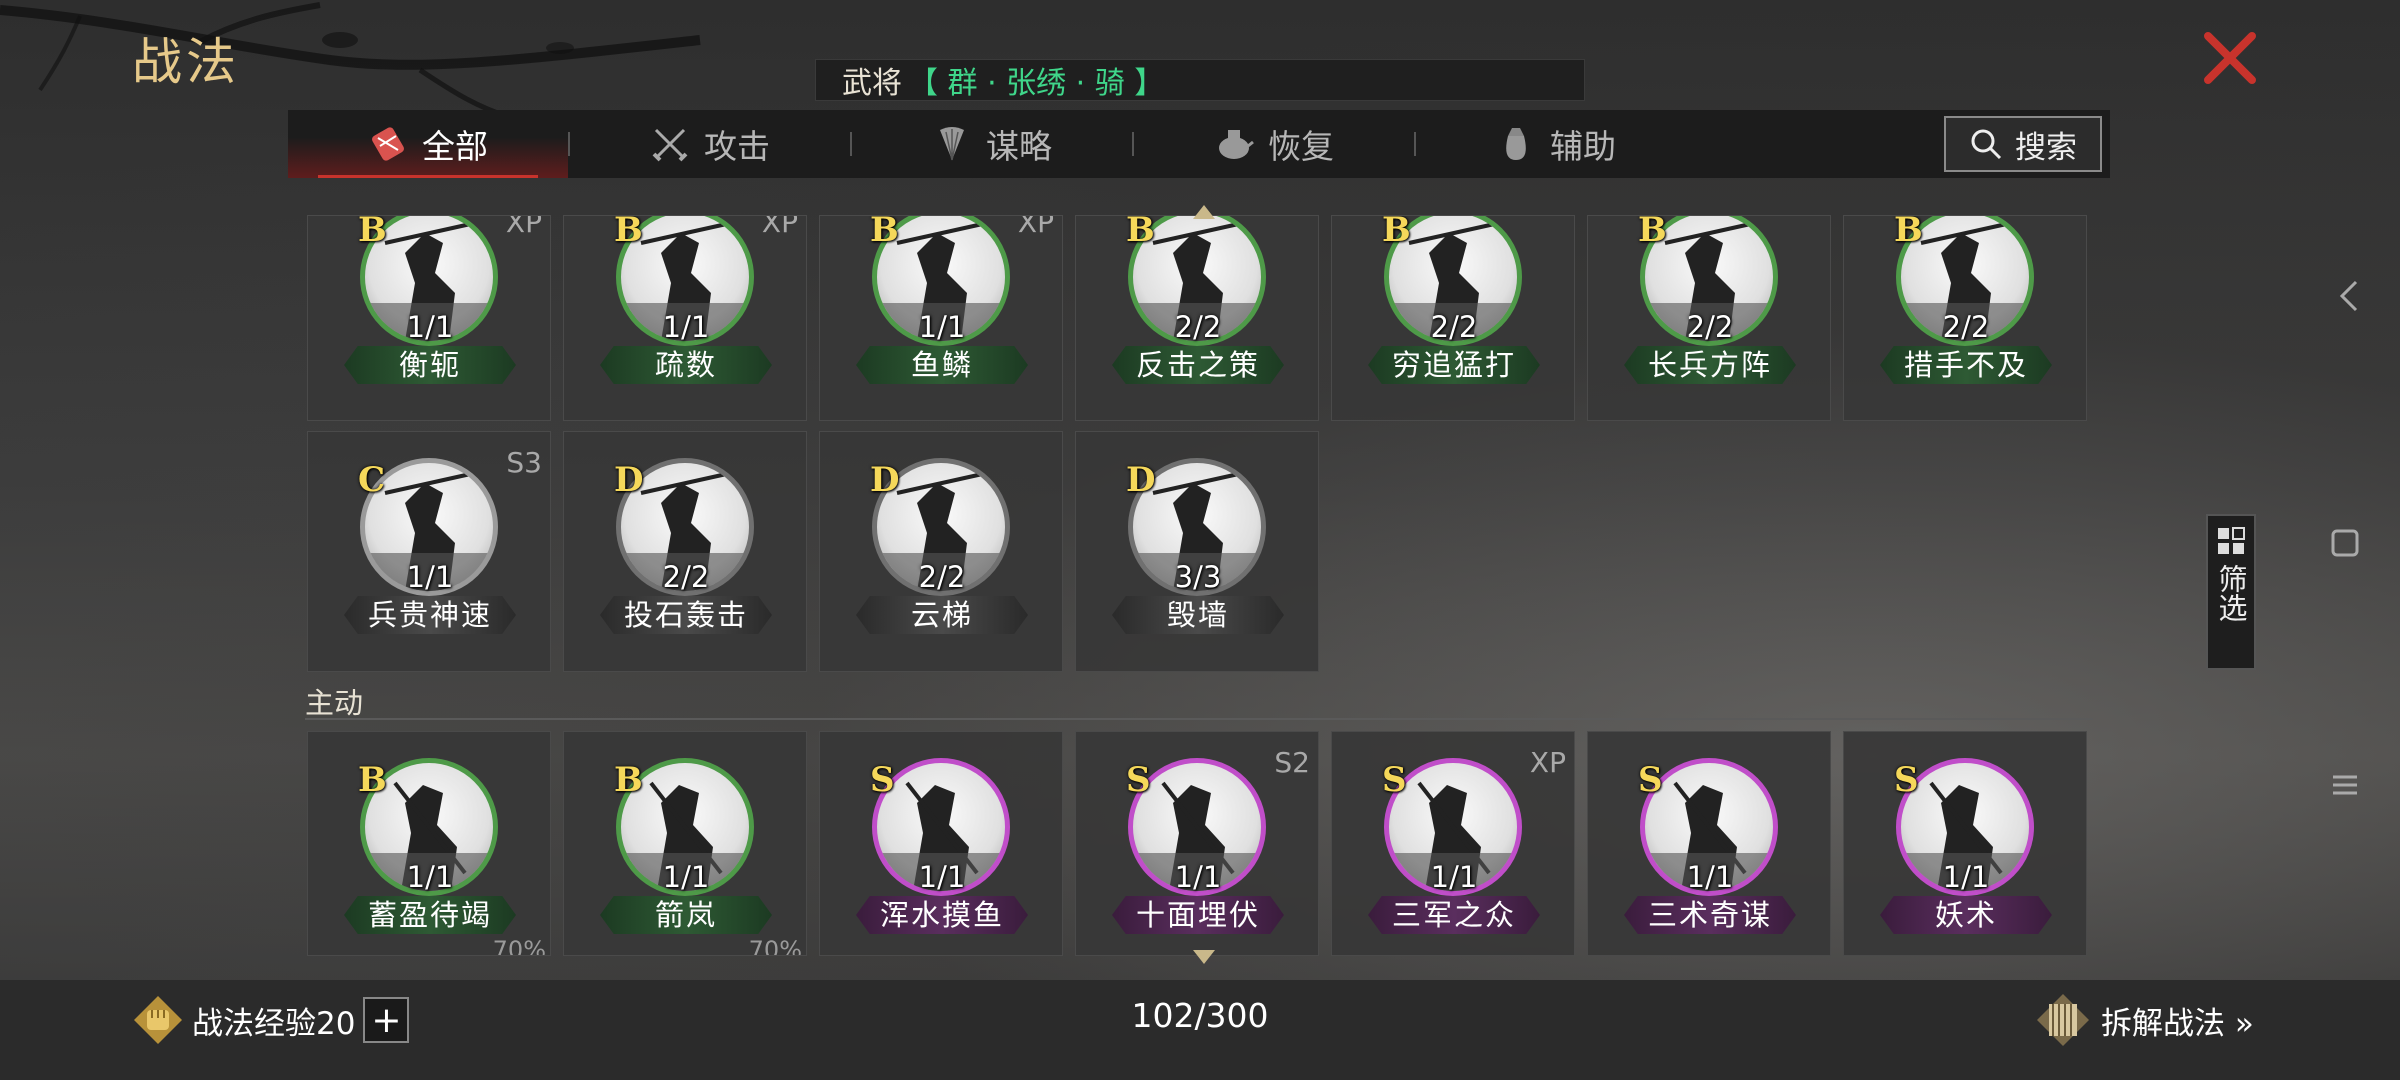  I want to click on skill-card: B 2/2 反击之策, so click(1197, 318).